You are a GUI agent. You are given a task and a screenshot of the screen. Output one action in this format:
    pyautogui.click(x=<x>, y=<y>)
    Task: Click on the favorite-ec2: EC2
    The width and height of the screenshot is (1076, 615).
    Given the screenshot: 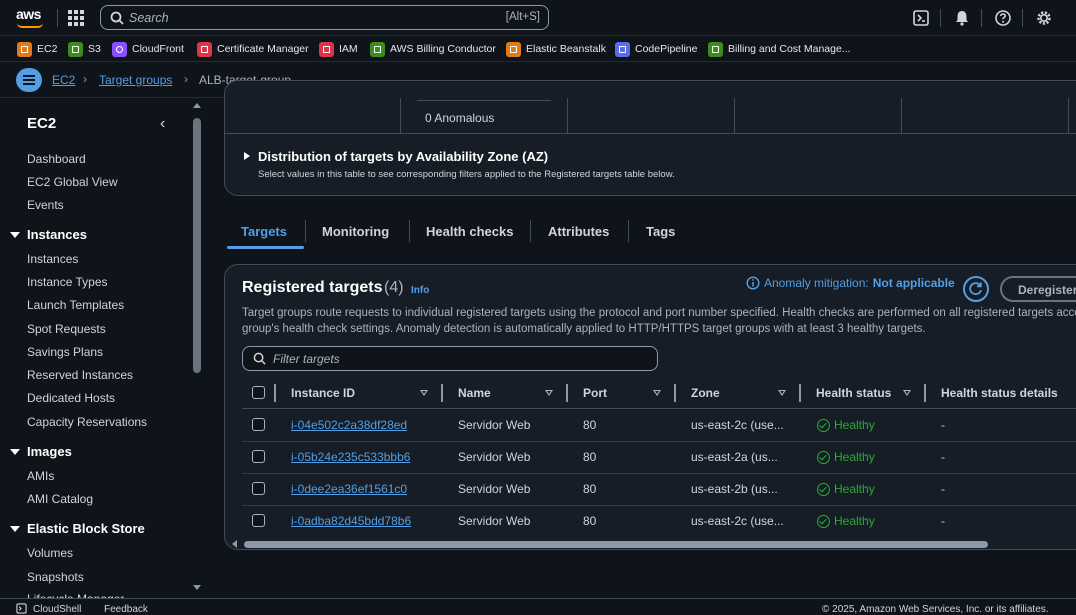 What is the action you would take?
    pyautogui.click(x=37, y=49)
    